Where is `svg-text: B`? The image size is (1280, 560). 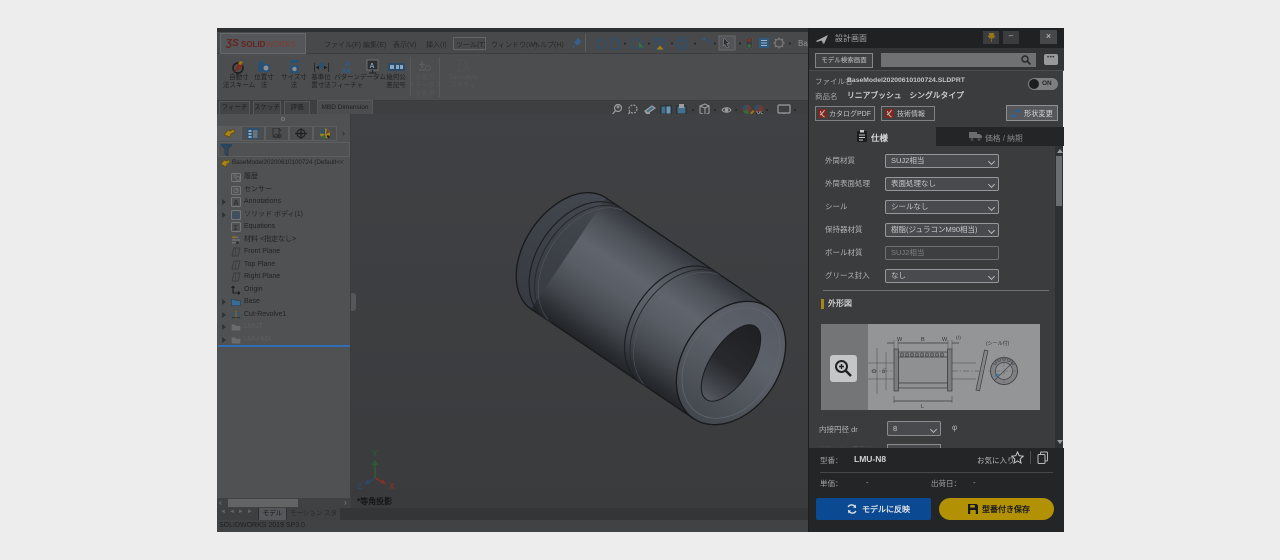 svg-text: B is located at coordinates (923, 340).